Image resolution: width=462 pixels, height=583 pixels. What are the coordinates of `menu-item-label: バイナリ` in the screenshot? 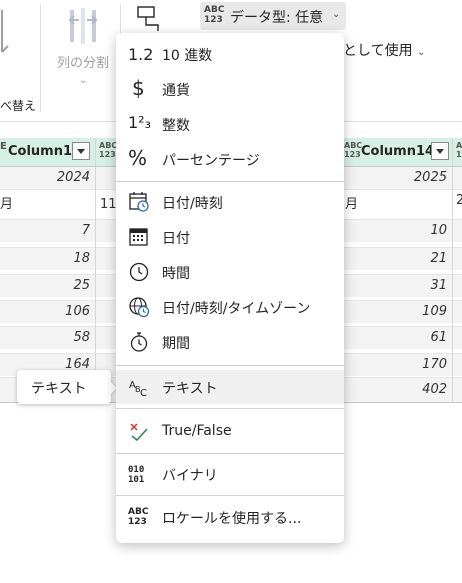 It's located at (190, 476).